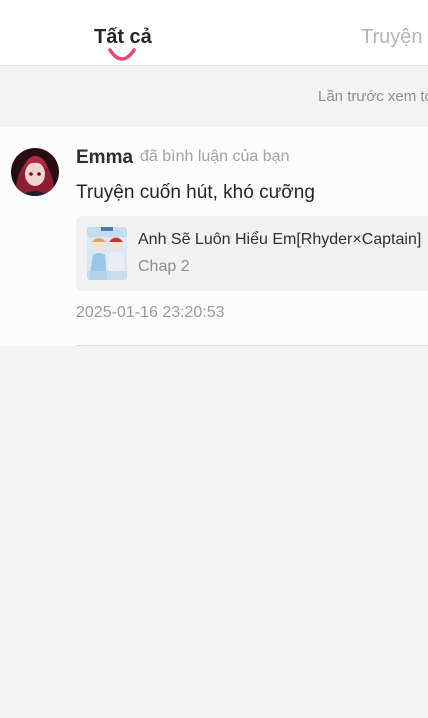 This screenshot has height=718, width=428. I want to click on comment-text: Truyện cuốn hút, khó cưỡng, so click(195, 192).